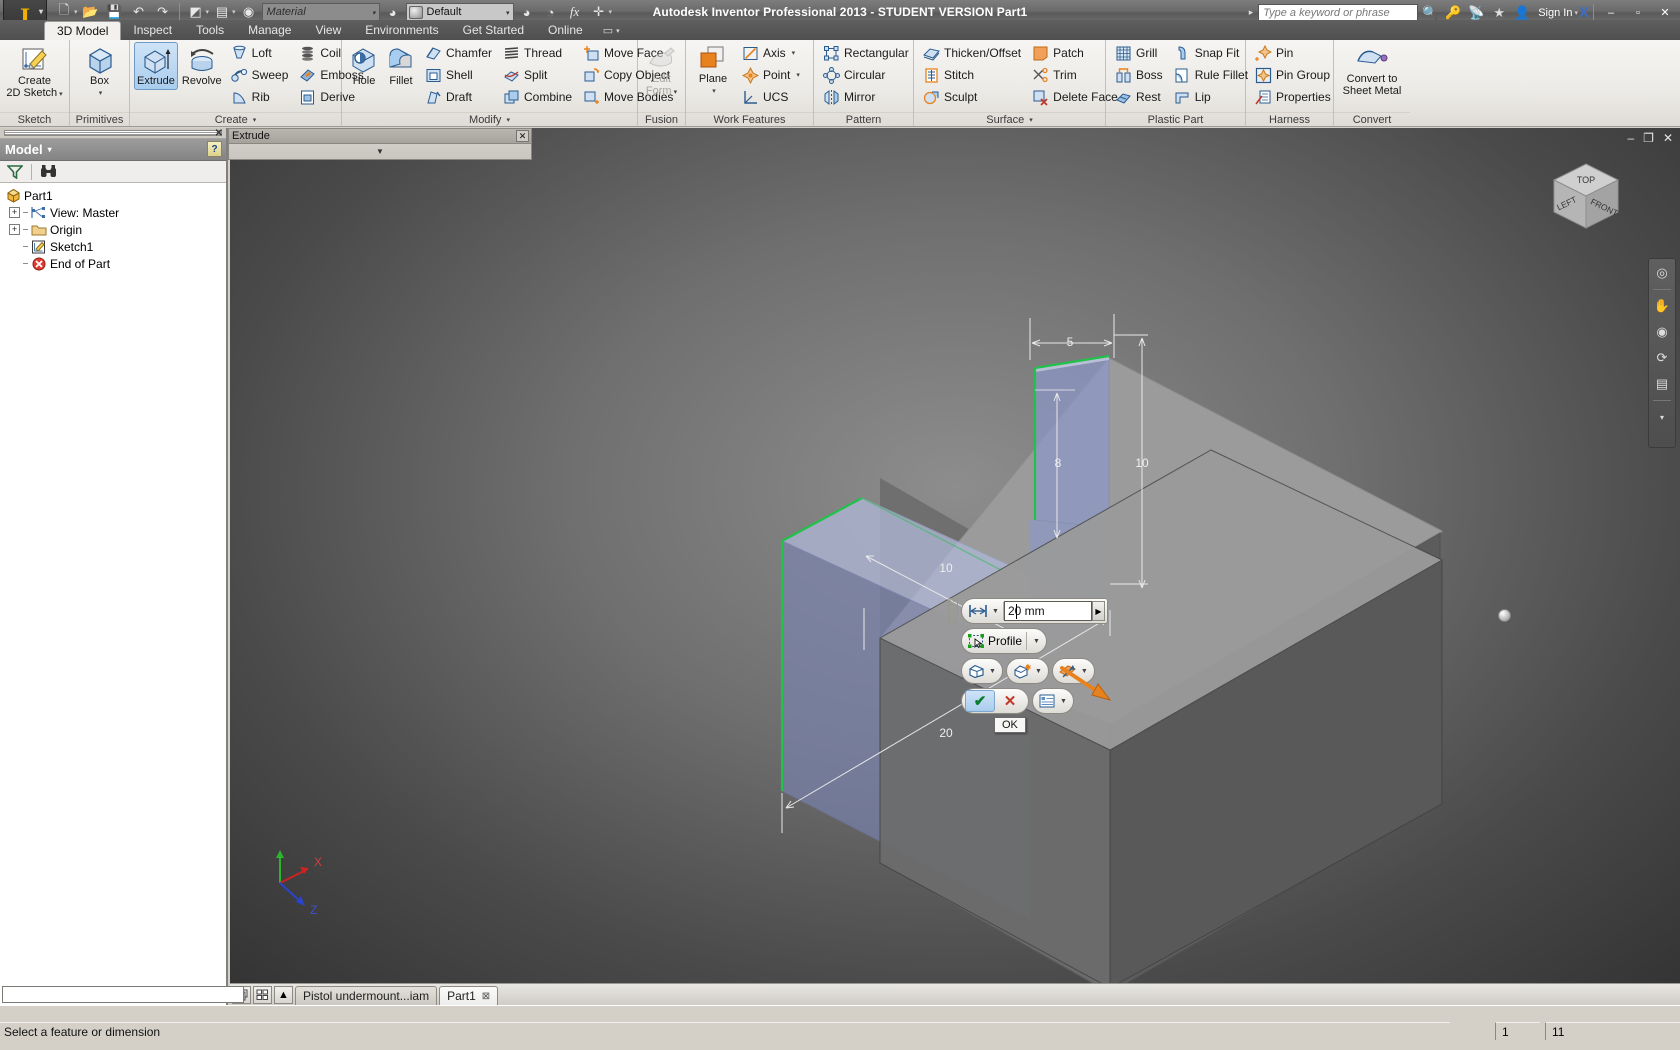  I want to click on autodesk-exchange-icon: X, so click(1584, 12).